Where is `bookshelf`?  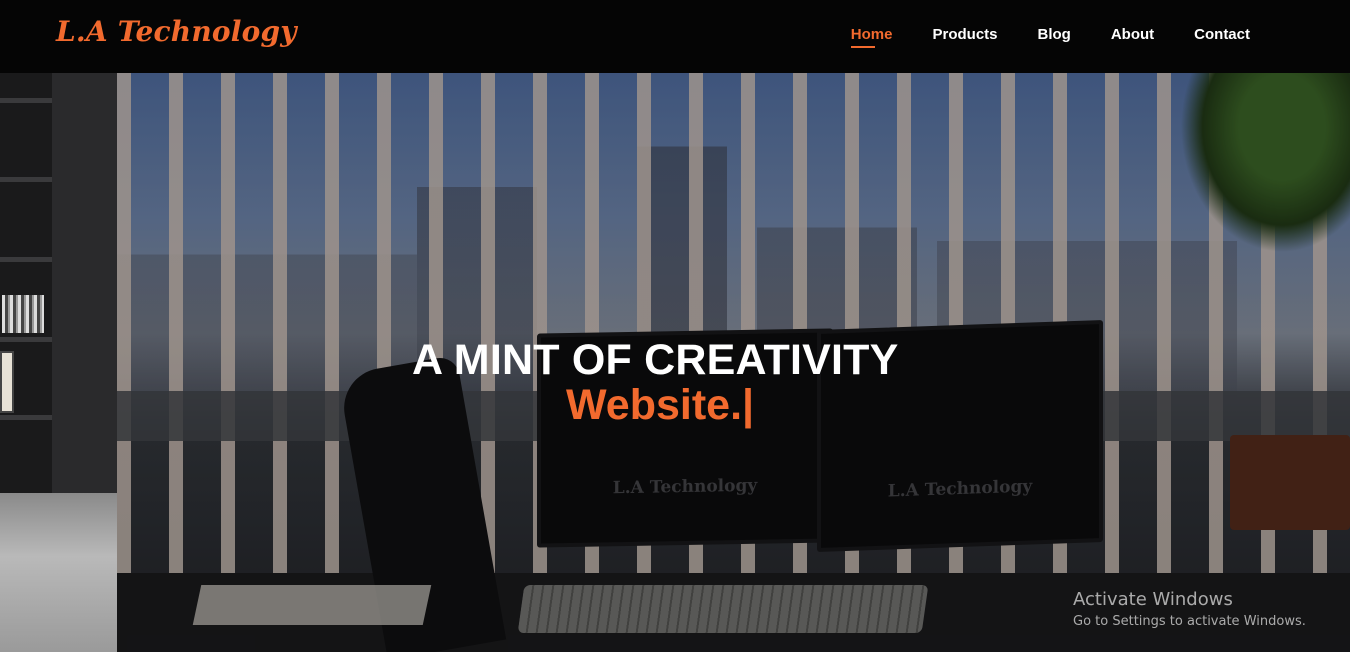 bookshelf is located at coordinates (26, 283).